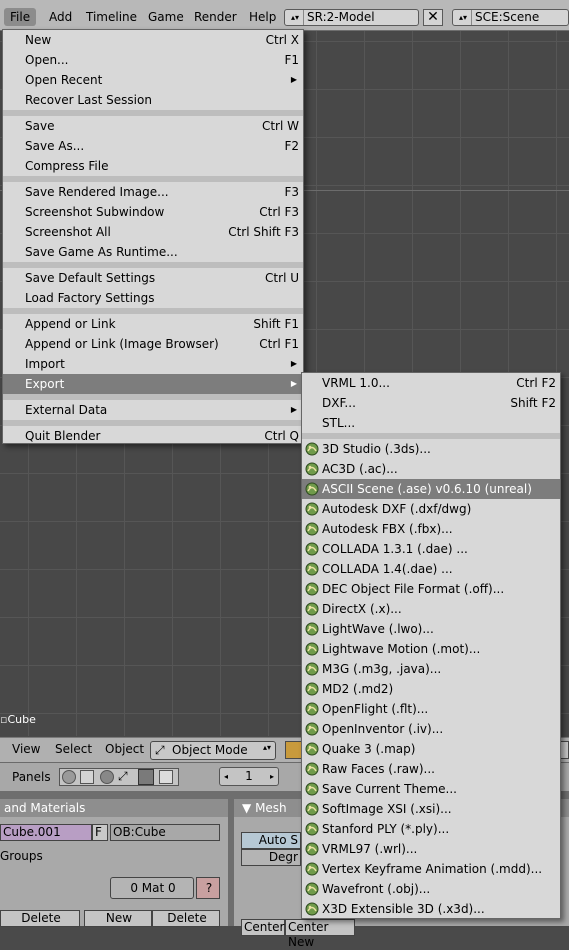  I want to click on file-menu-item-recover-last-session: Recover Last Session, so click(153, 100).